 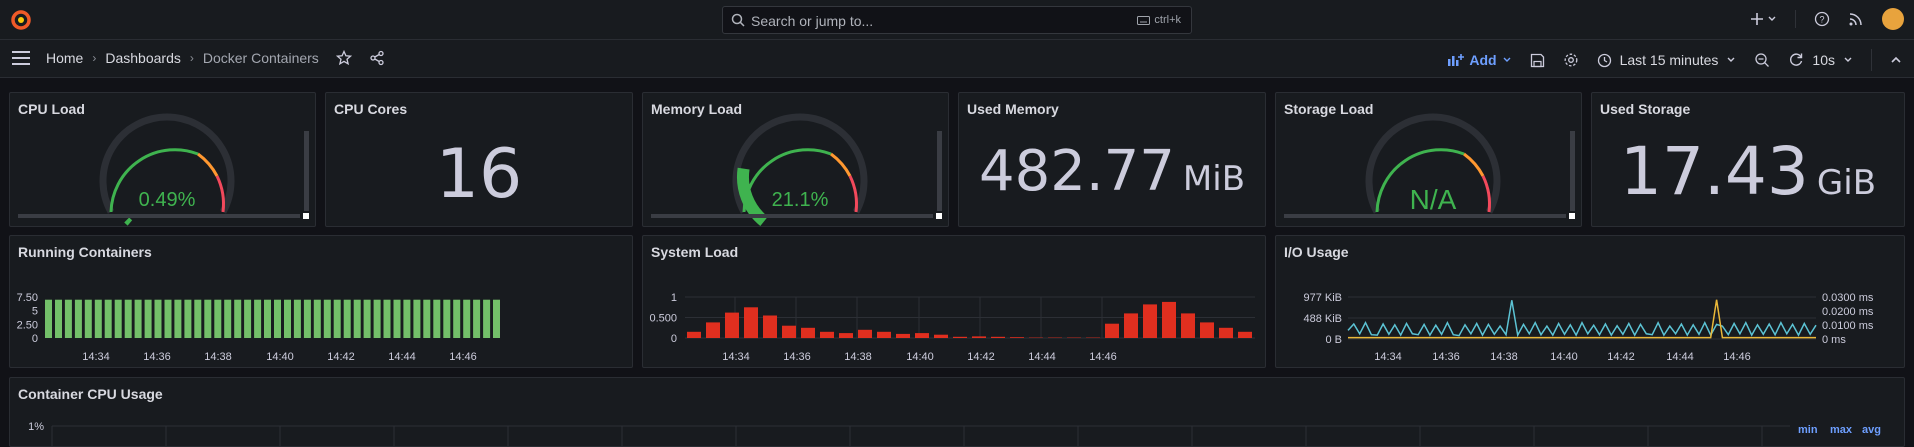 I want to click on panel-storage-load: Storage Load N/A, so click(x=1428, y=159).